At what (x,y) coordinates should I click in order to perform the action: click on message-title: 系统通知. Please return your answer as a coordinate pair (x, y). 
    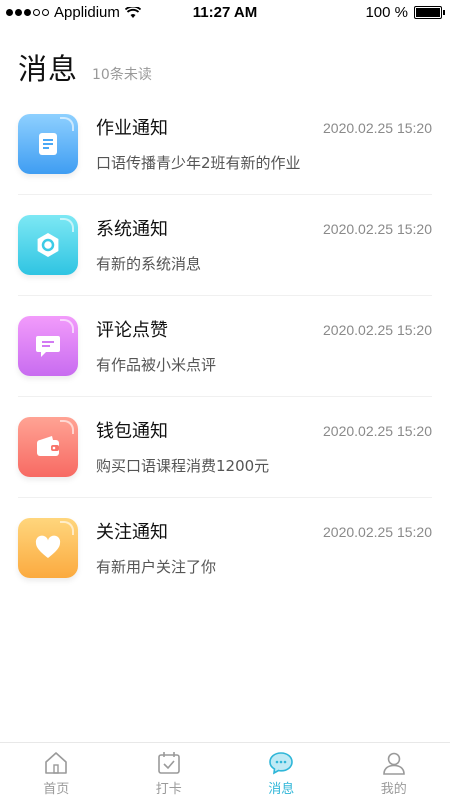
    Looking at the image, I should click on (132, 229).